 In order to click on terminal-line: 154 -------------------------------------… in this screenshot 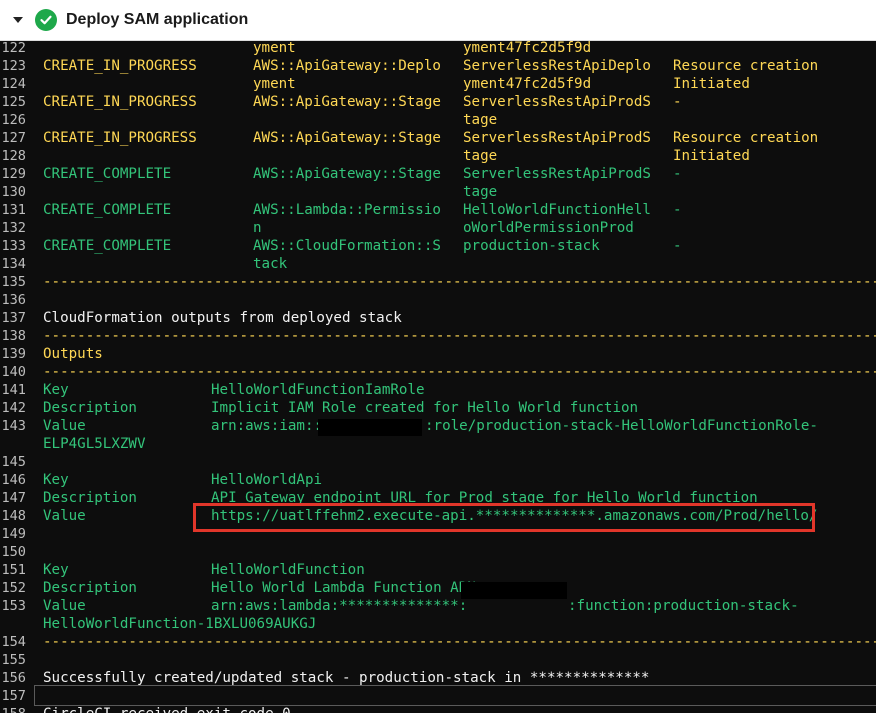, I will do `click(438, 642)`.